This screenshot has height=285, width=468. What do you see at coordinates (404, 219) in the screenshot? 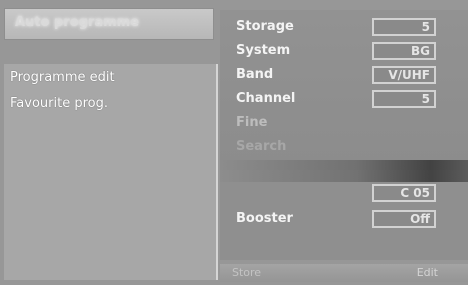
I see `booster-value: Off` at bounding box center [404, 219].